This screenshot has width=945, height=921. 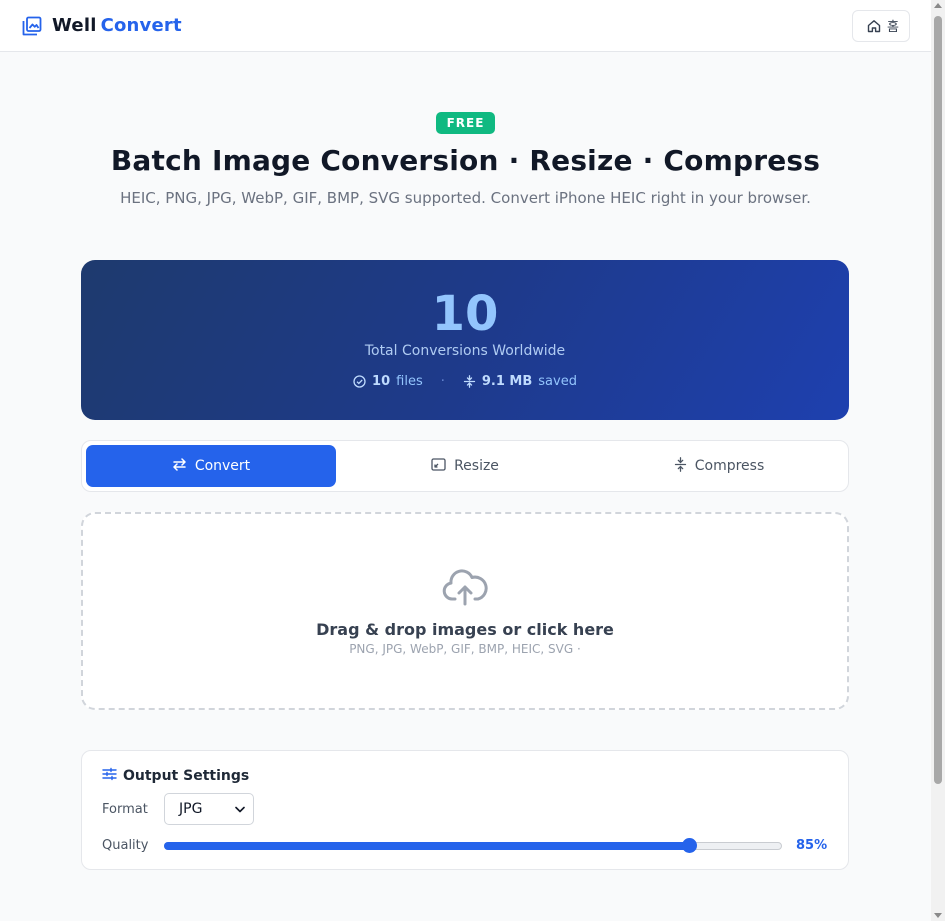 I want to click on quality-row: Quality 85%, so click(x=465, y=845).